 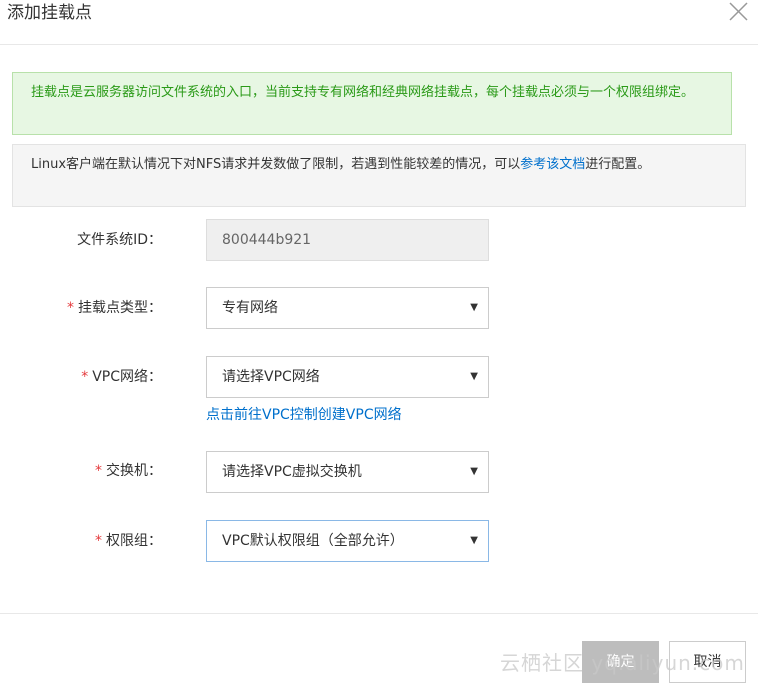 I want to click on footer-divider, so click(x=379, y=613).